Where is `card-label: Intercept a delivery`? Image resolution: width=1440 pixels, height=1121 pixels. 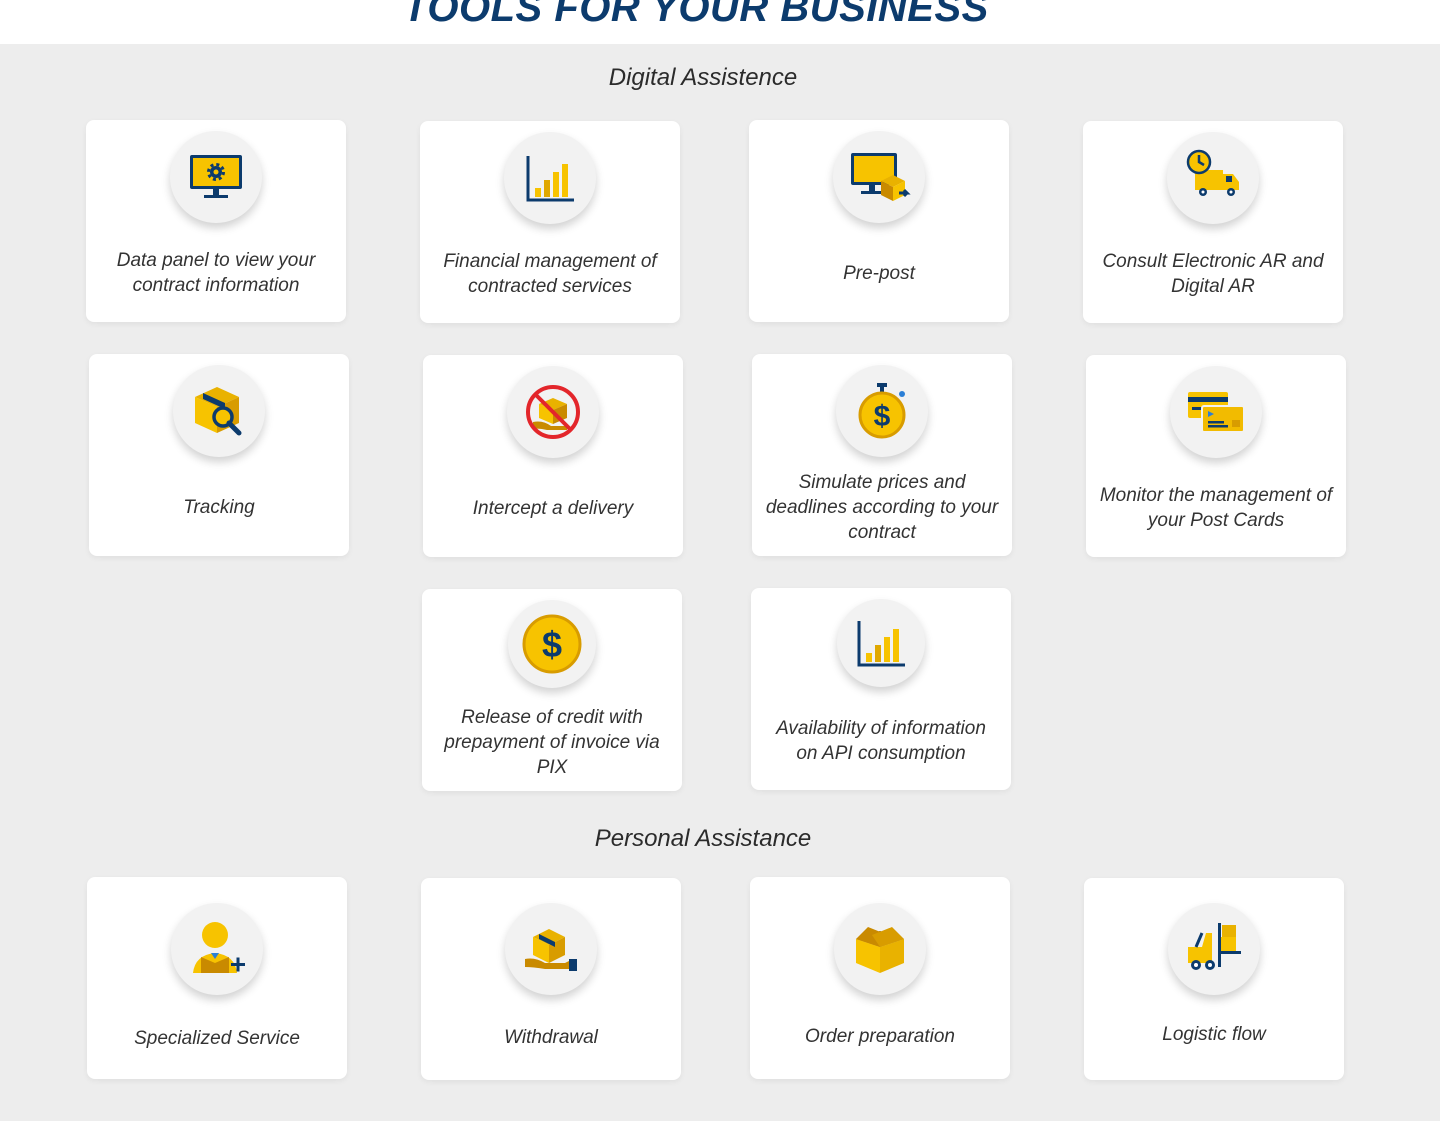
card-label: Intercept a delivery is located at coordinates (553, 508).